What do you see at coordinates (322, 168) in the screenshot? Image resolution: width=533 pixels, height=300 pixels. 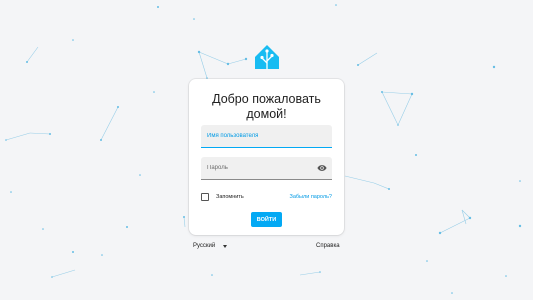 I see `eye-icon` at bounding box center [322, 168].